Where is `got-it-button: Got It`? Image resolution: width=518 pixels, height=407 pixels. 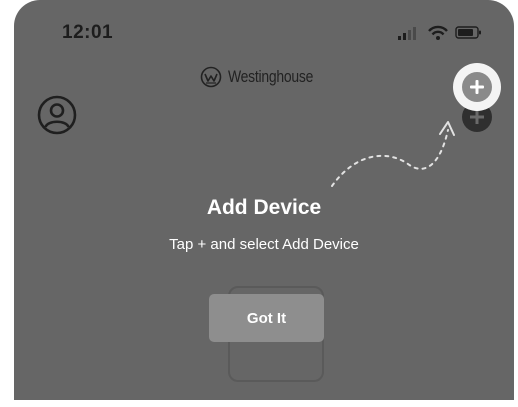 got-it-button: Got It is located at coordinates (266, 318).